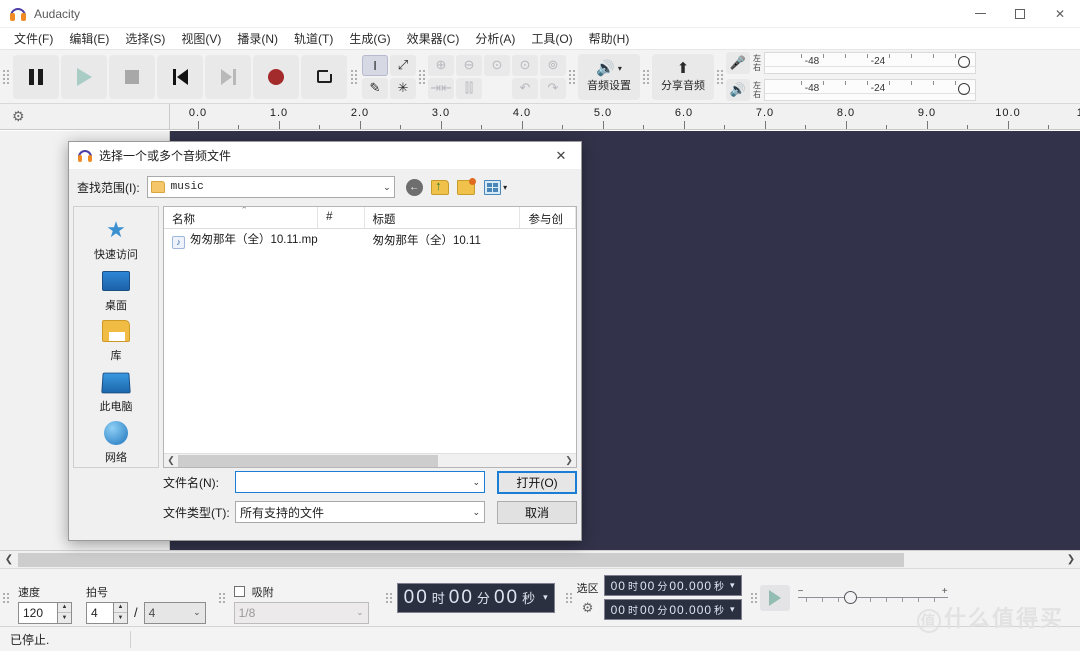  What do you see at coordinates (537, 512) in the screenshot?
I see `cancel-button: 取消` at bounding box center [537, 512].